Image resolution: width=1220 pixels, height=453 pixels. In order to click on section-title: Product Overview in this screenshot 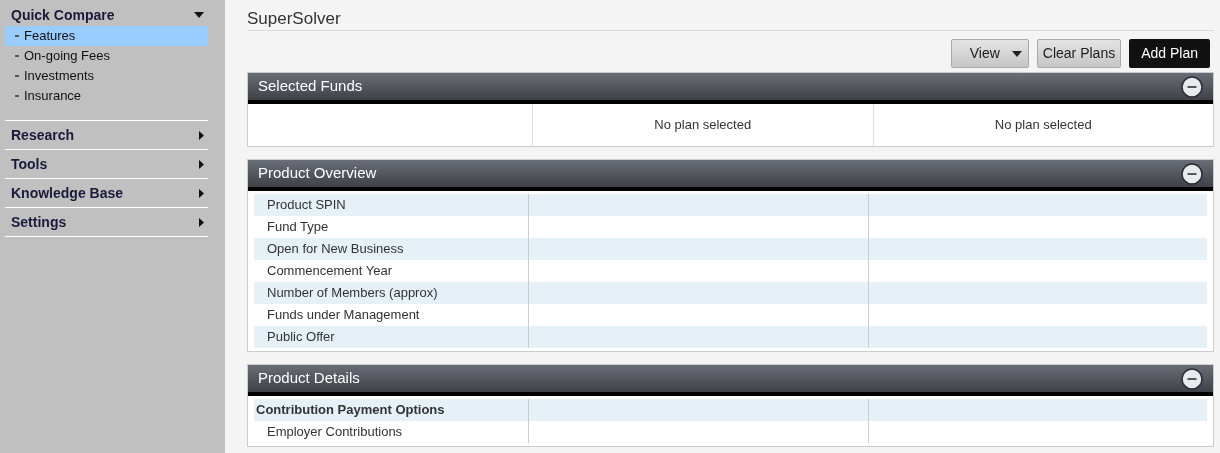, I will do `click(317, 173)`.